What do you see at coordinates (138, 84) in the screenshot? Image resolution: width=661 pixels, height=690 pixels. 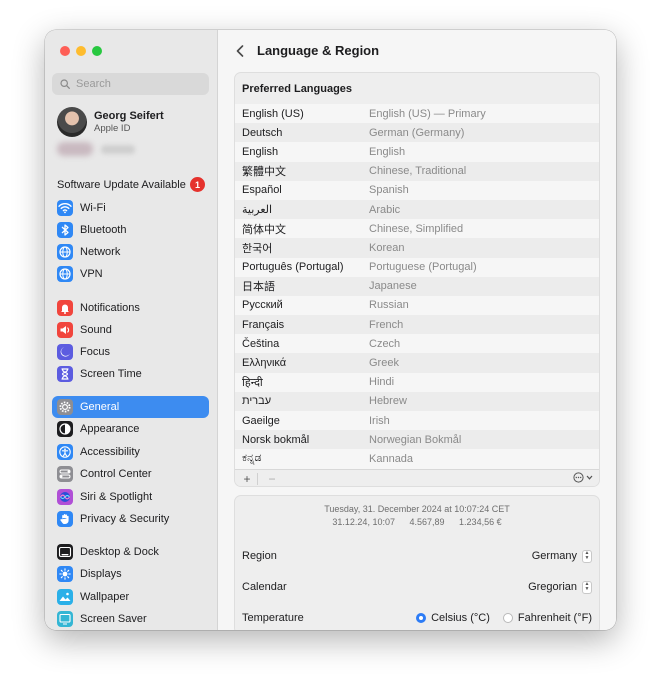 I see `search-input` at bounding box center [138, 84].